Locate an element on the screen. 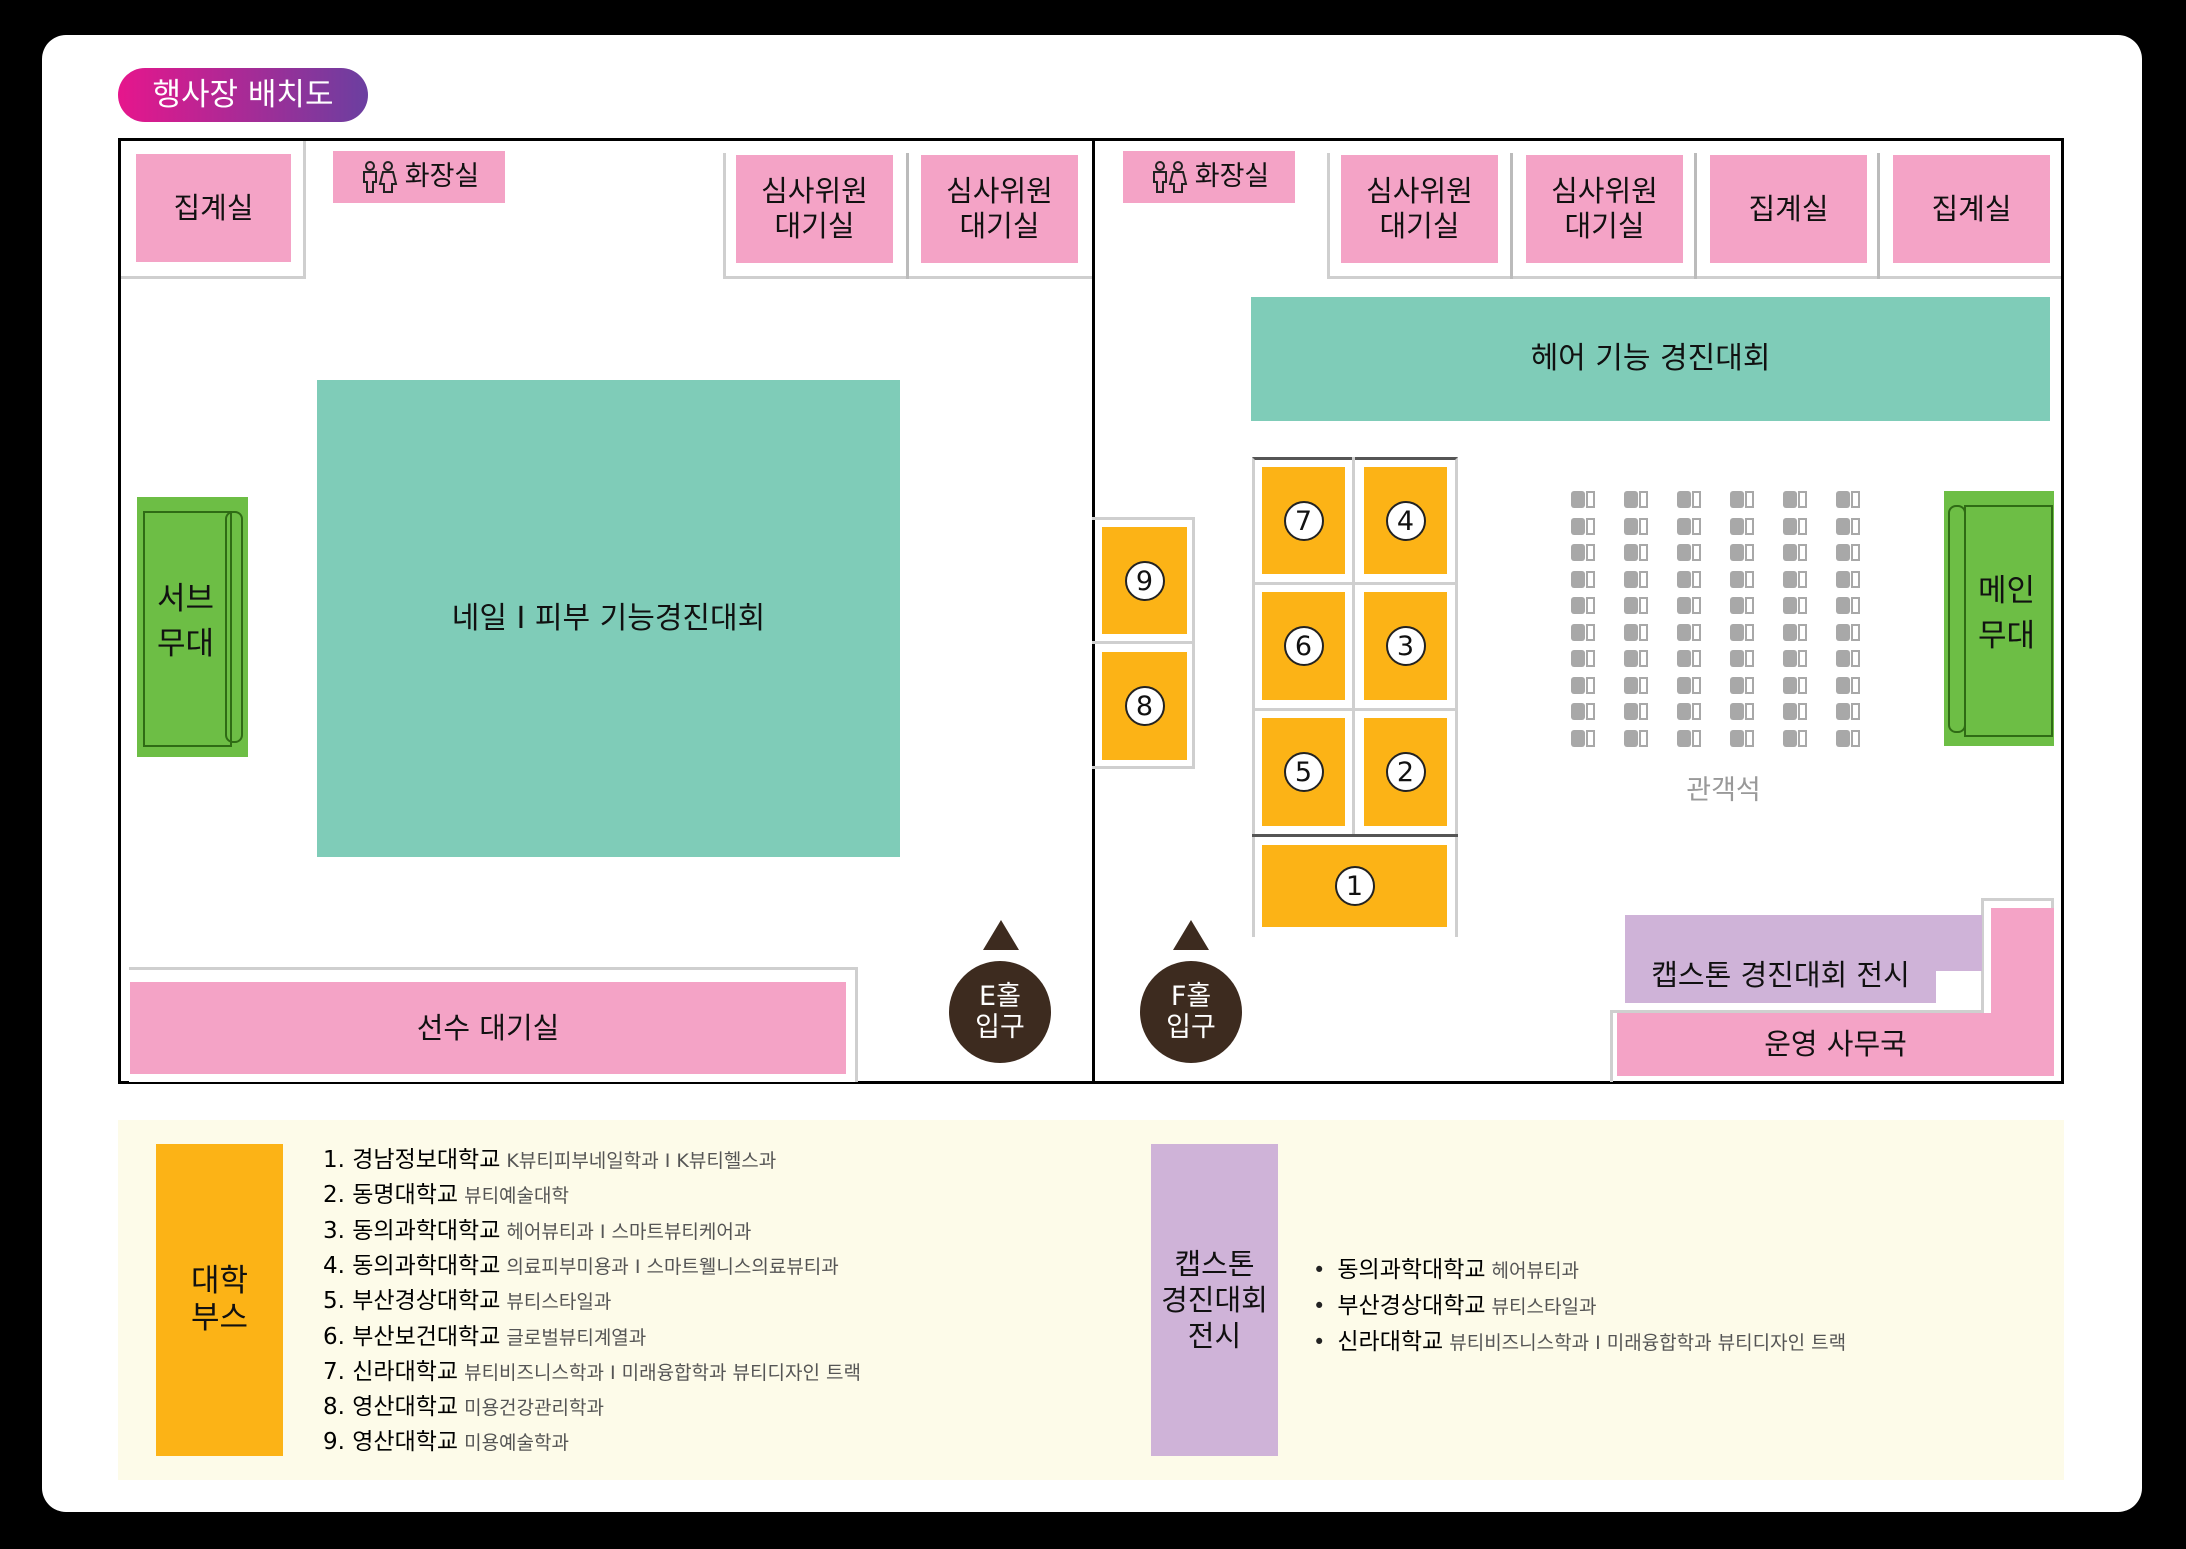 The image size is (2186, 1549). tally-room-f1: 집계실 is located at coordinates (1788, 209).